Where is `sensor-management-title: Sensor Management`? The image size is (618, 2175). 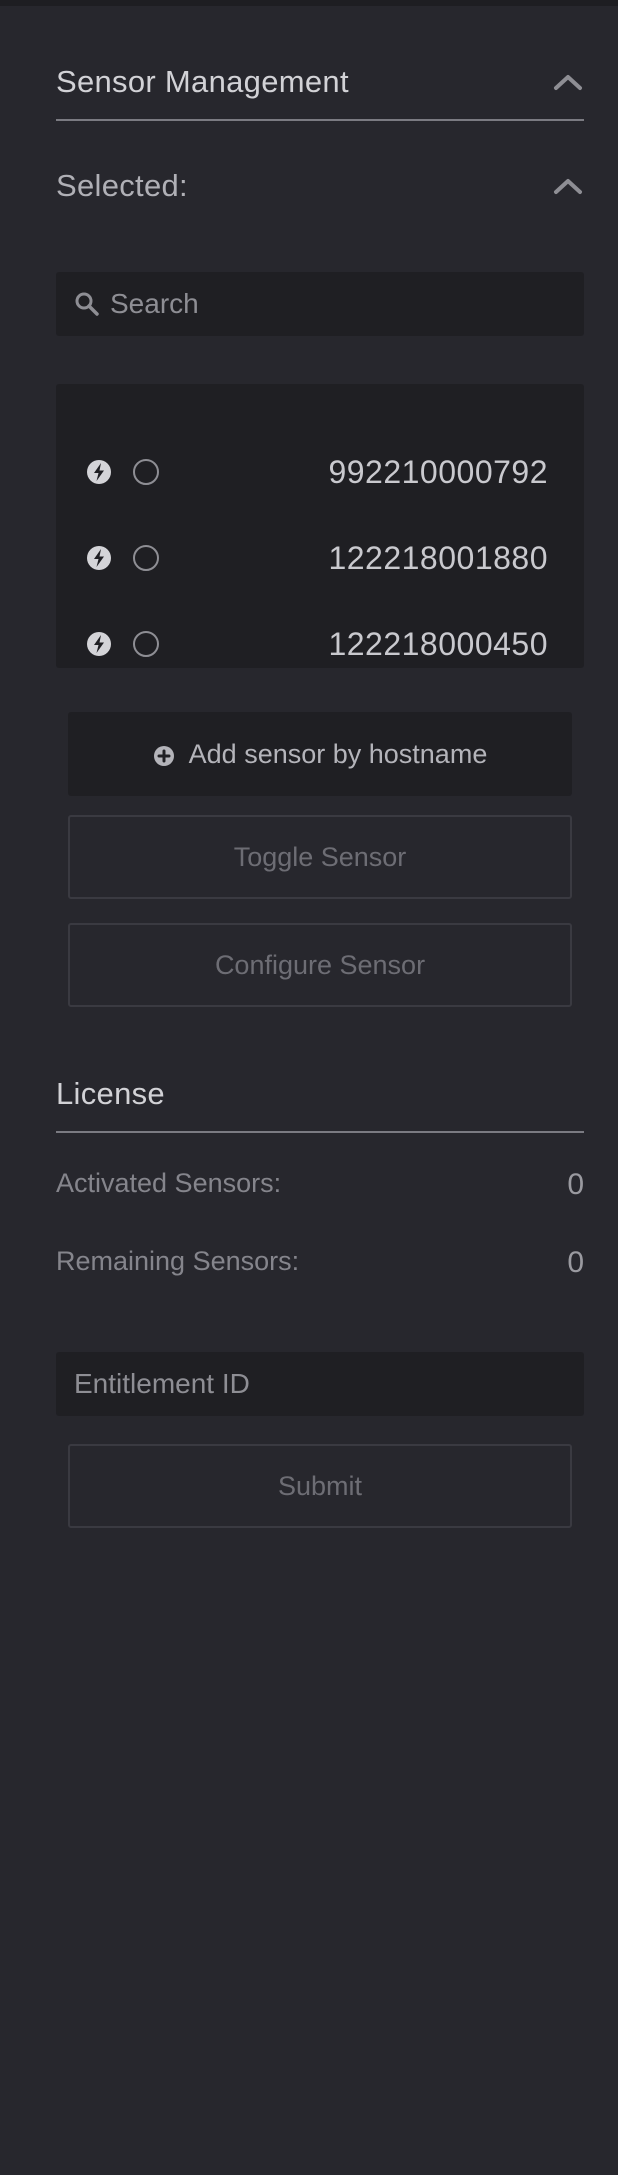 sensor-management-title: Sensor Management is located at coordinates (202, 81).